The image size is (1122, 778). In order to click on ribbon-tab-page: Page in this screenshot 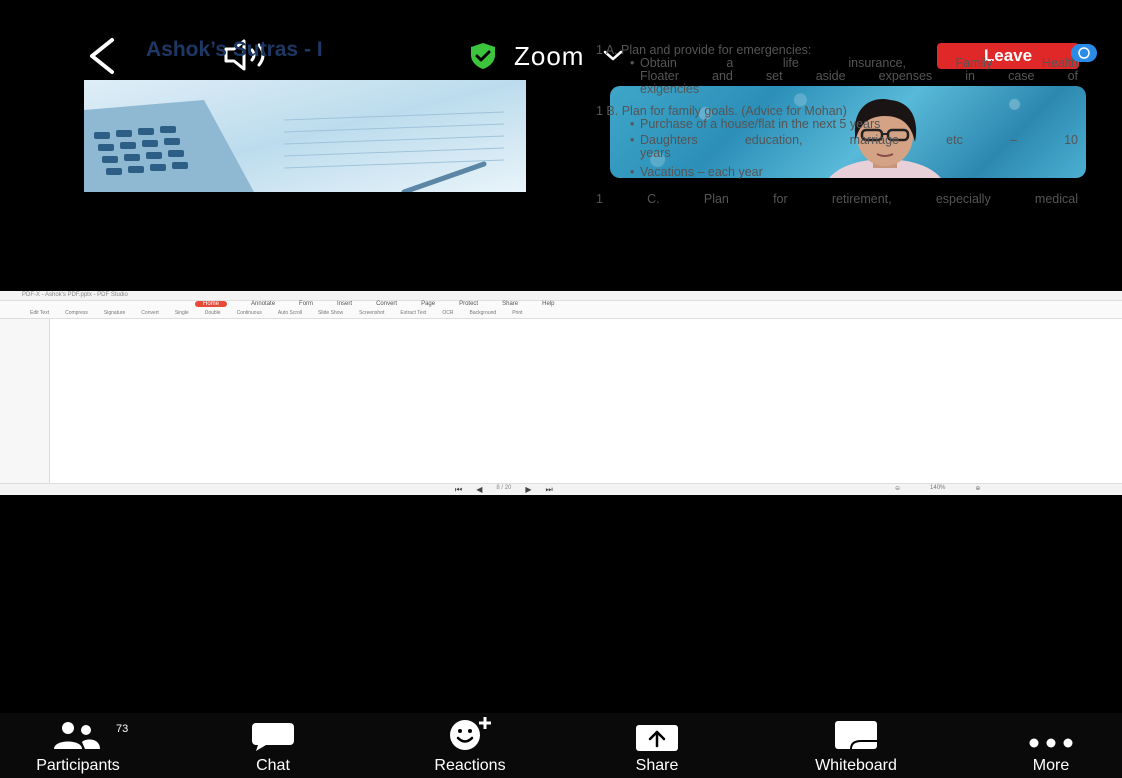, I will do `click(428, 304)`.